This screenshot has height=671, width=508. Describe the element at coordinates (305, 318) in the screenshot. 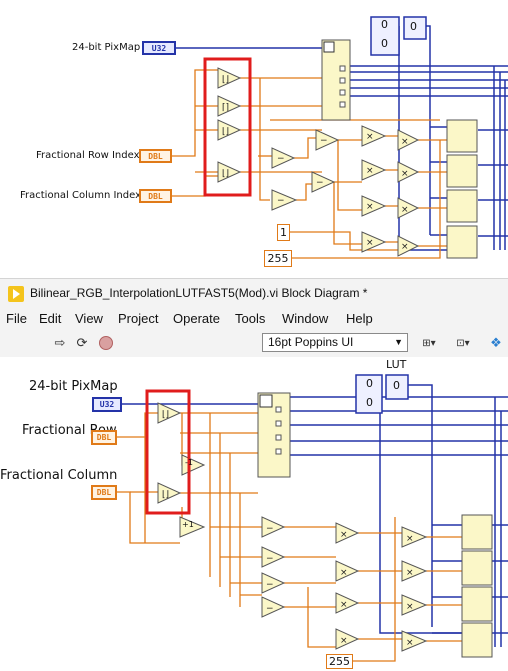

I see `menu-window: Window` at that location.